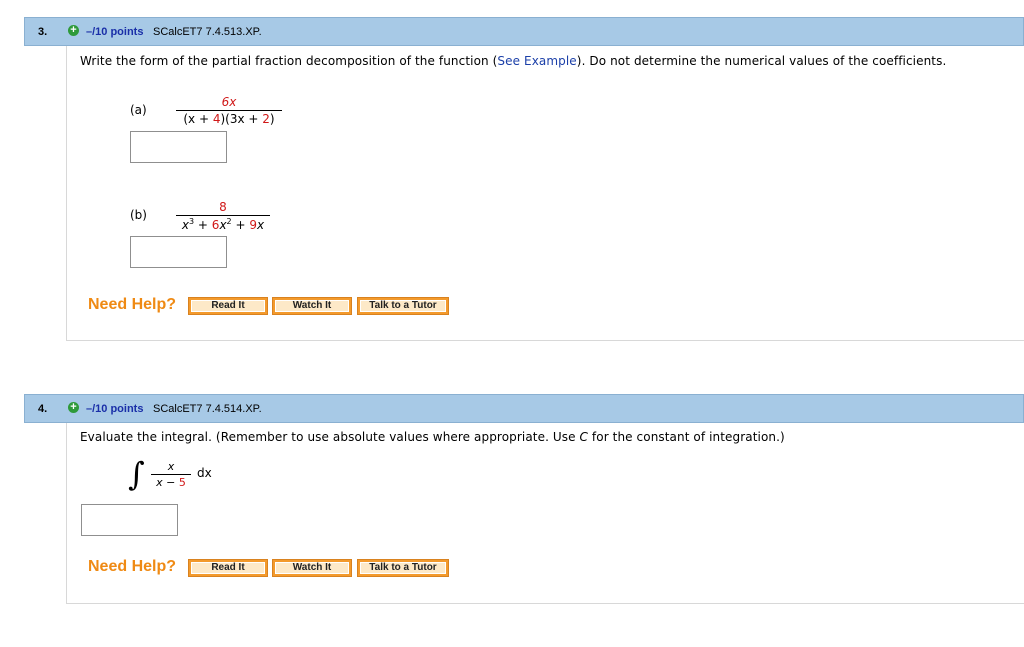 The height and width of the screenshot is (647, 1024). I want to click on dx-label: dx, so click(204, 473).